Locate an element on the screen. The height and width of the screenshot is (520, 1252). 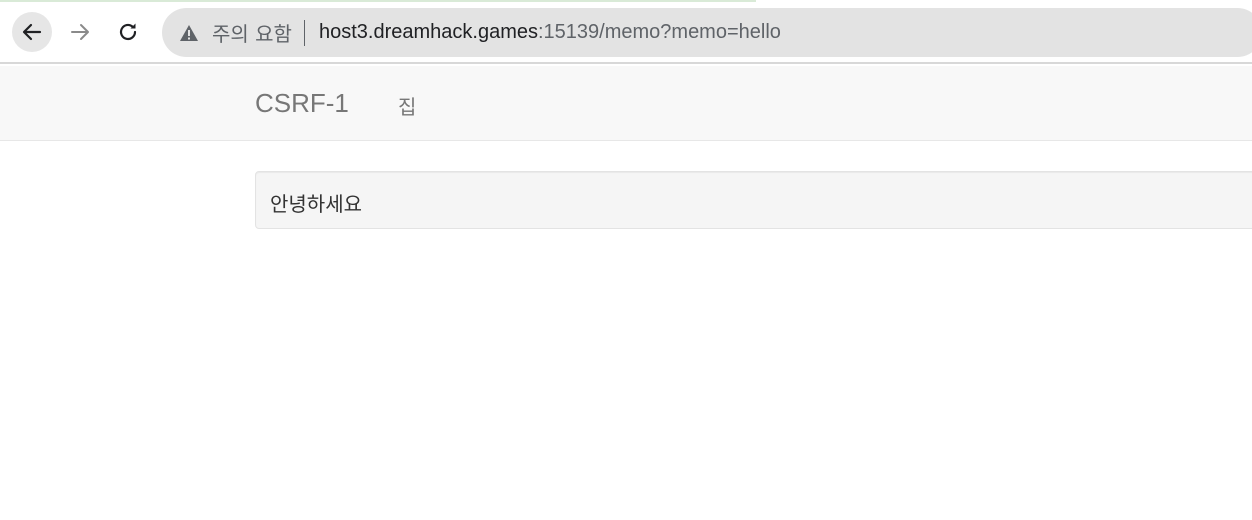
security-status-label: 주의 요함 is located at coordinates (252, 32).